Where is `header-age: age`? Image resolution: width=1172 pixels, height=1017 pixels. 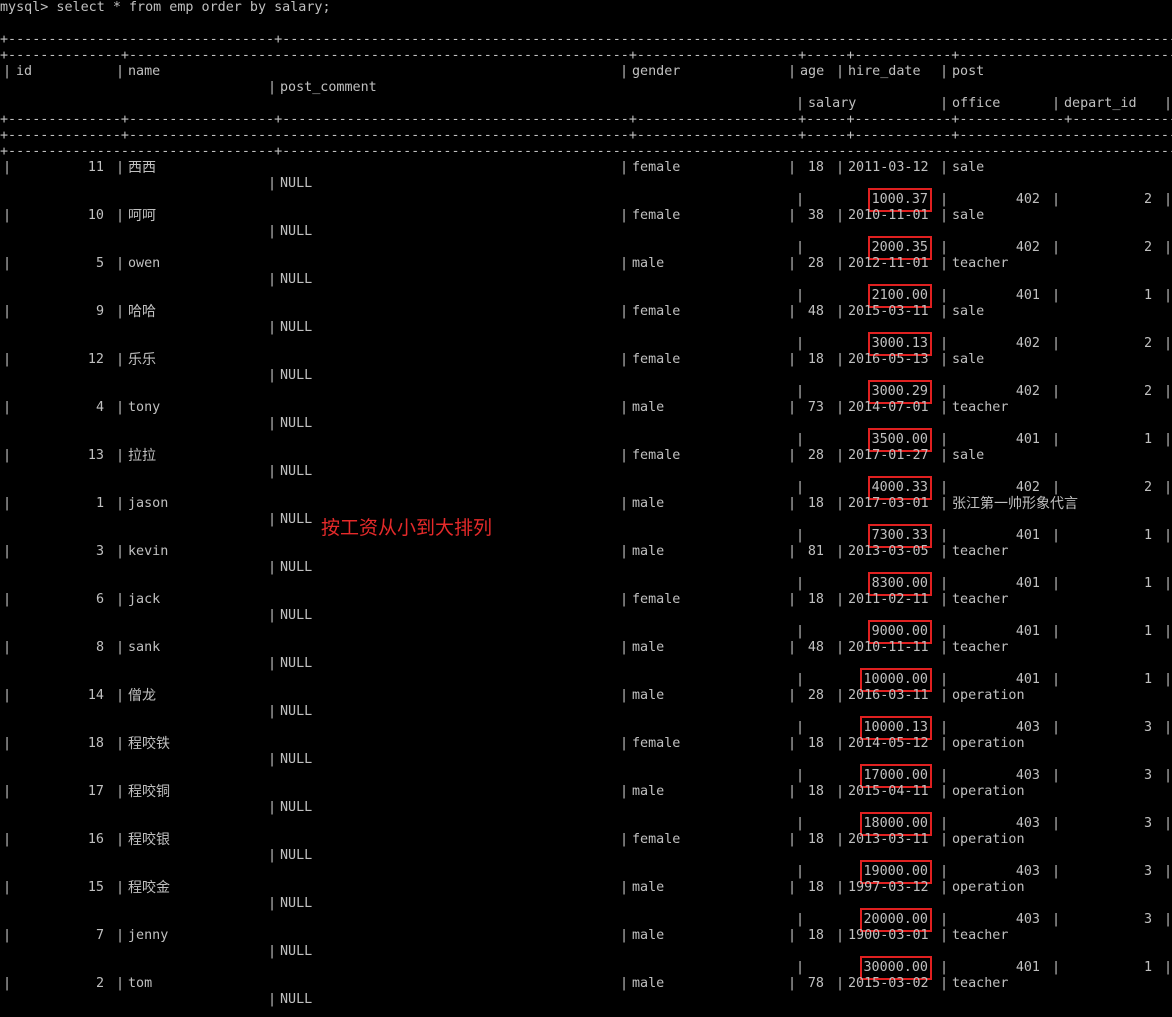 header-age: age is located at coordinates (812, 71).